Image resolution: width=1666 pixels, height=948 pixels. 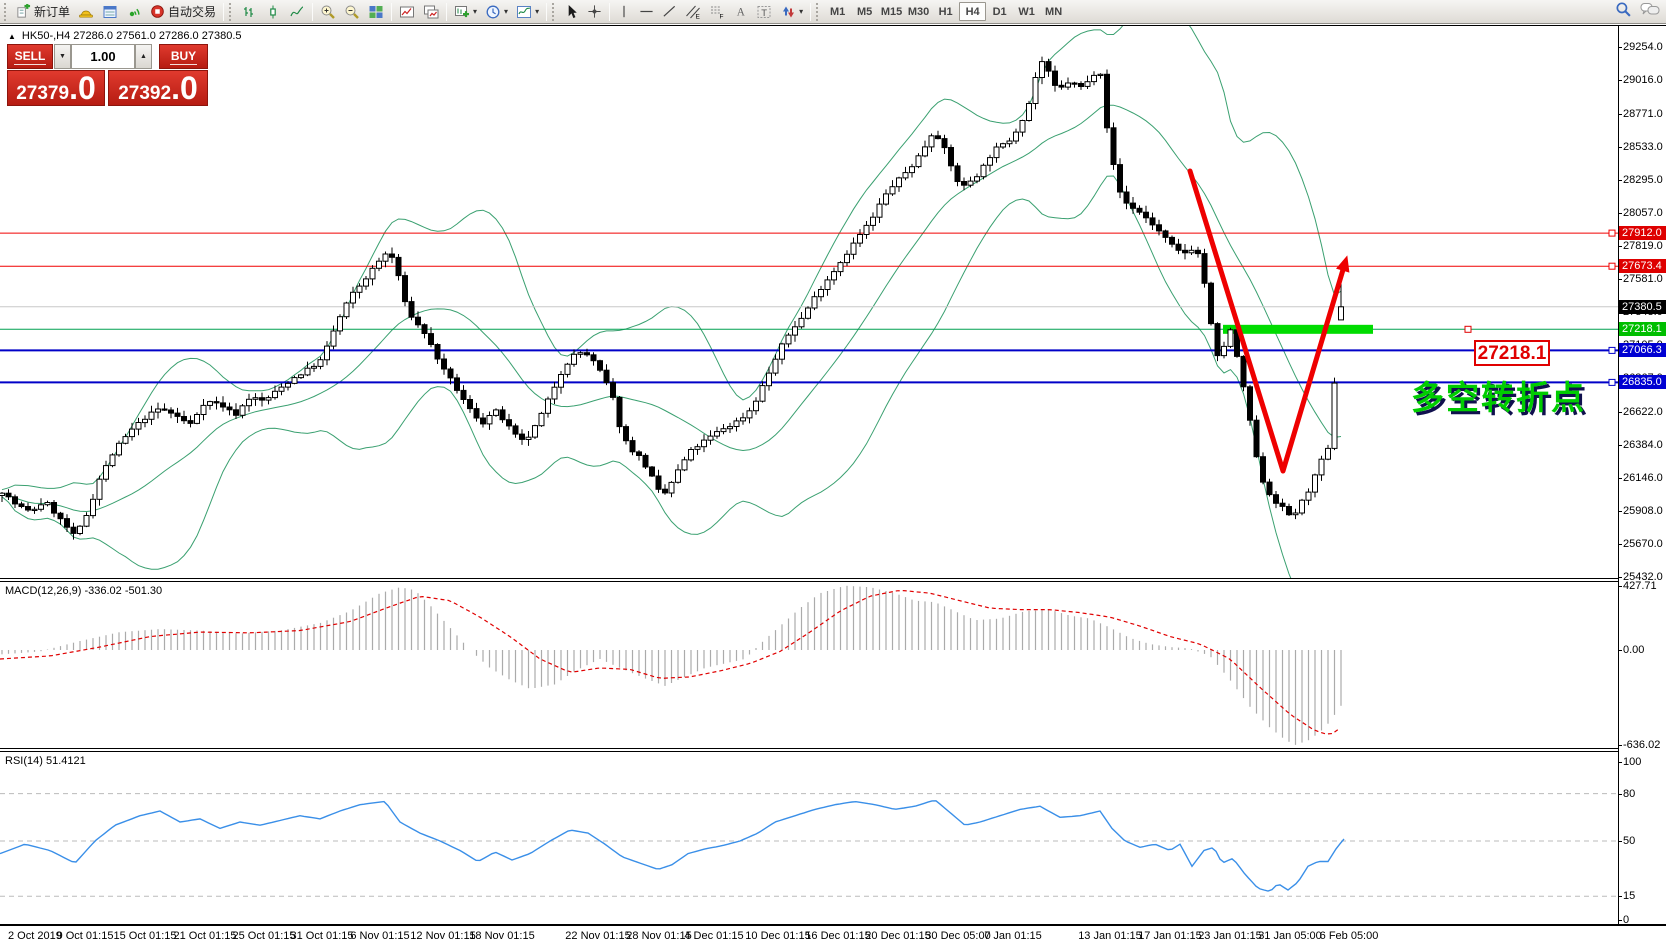 I want to click on volume-decrease-button: ▼, so click(x=62, y=56).